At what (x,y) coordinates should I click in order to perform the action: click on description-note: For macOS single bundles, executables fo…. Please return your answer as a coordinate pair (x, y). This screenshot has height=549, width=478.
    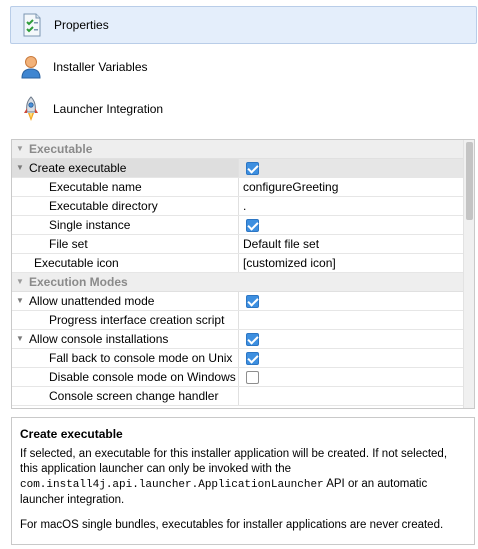
    Looking at the image, I should click on (232, 525).